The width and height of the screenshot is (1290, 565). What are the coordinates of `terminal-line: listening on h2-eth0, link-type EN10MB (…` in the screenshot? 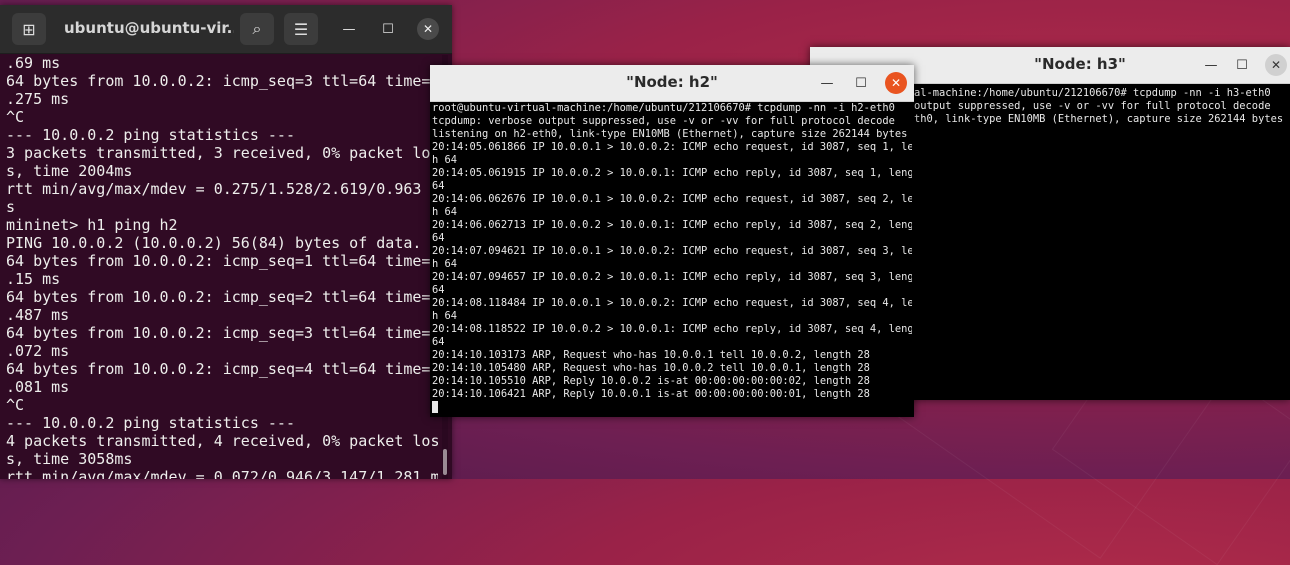 It's located at (670, 134).